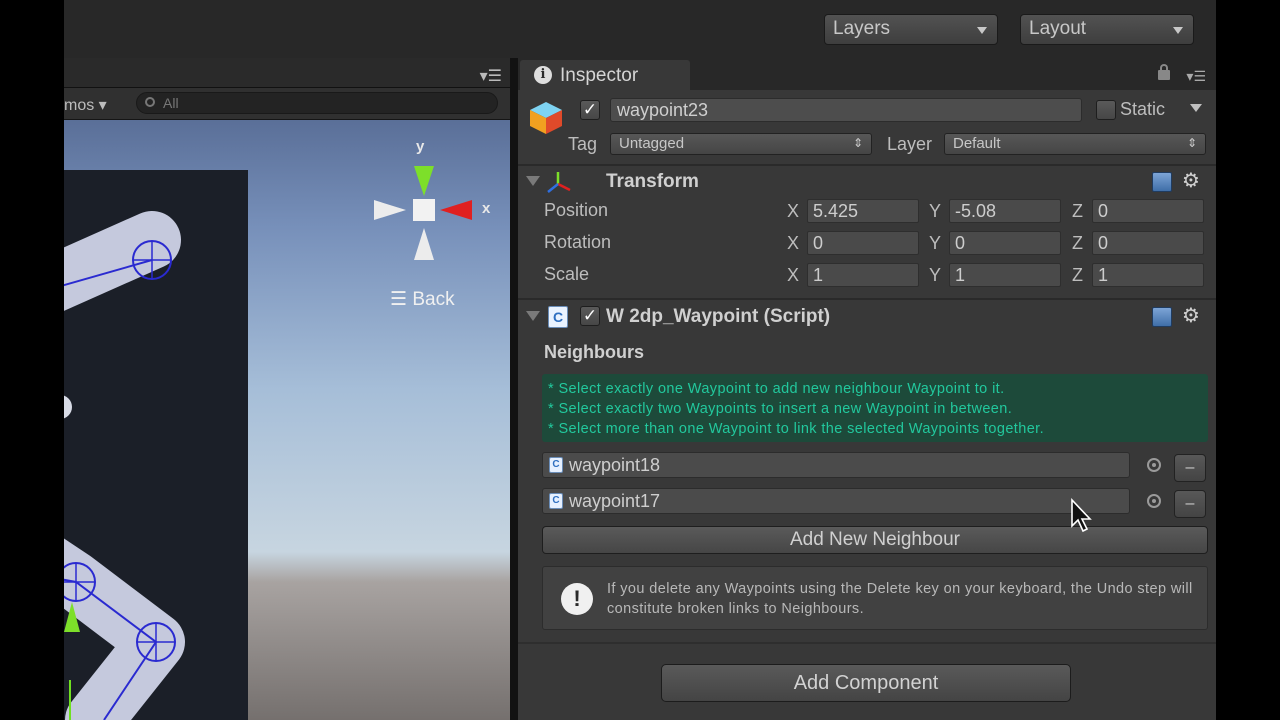 This screenshot has width=1280, height=720. Describe the element at coordinates (1148, 211) in the screenshot. I see `position-z-field: 0` at that location.